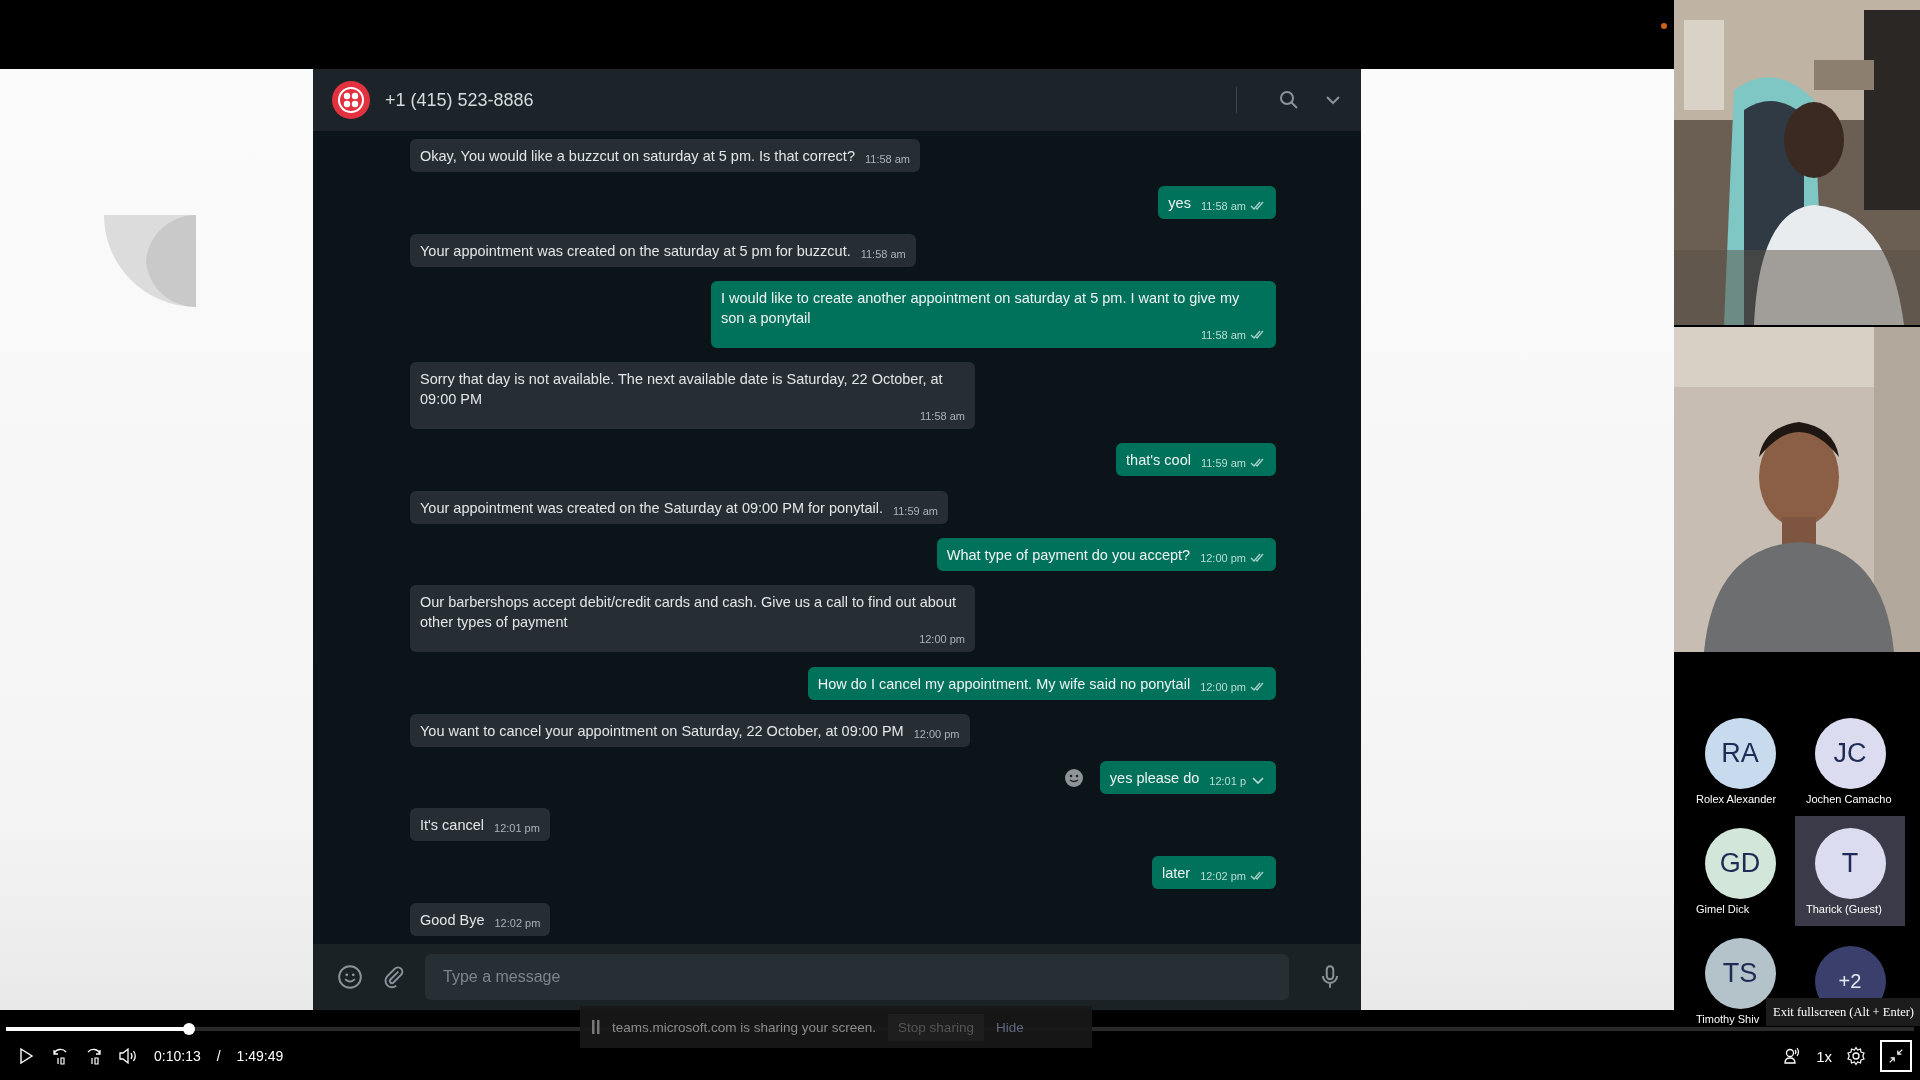 The height and width of the screenshot is (1080, 1920). What do you see at coordinates (1722, 908) in the screenshot?
I see `participant-name: Gimel Dick` at bounding box center [1722, 908].